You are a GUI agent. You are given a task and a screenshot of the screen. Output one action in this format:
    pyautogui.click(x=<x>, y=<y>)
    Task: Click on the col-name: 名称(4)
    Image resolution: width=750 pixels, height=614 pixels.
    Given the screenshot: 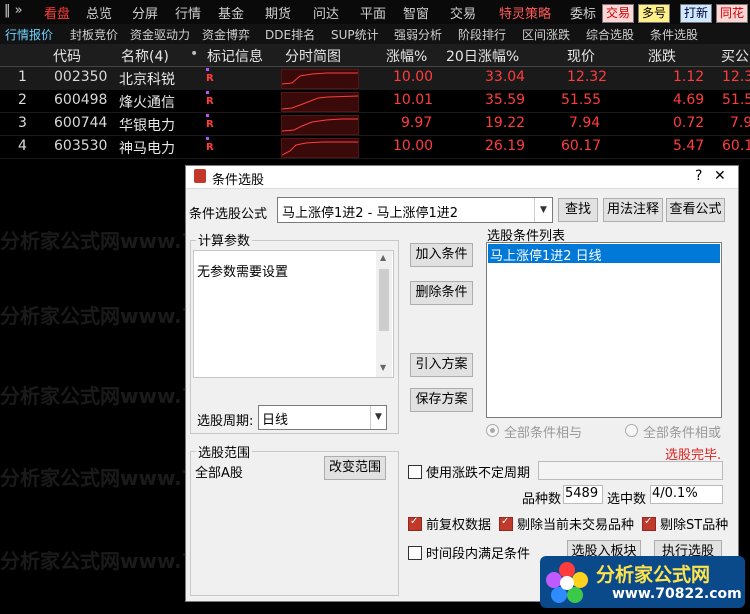 What is the action you would take?
    pyautogui.click(x=145, y=56)
    